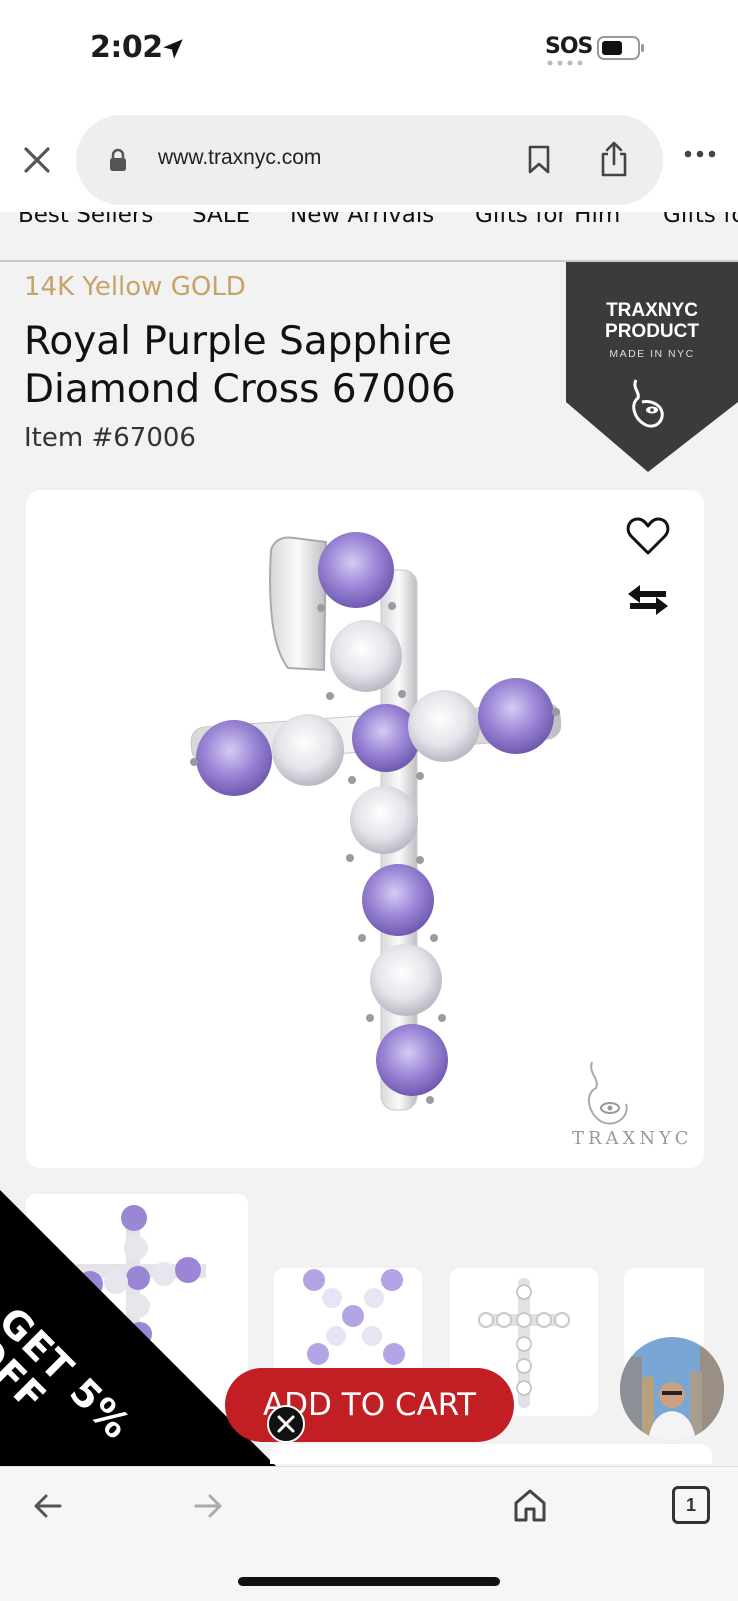  What do you see at coordinates (652, 367) in the screenshot?
I see `traxnyc-product-badge` at bounding box center [652, 367].